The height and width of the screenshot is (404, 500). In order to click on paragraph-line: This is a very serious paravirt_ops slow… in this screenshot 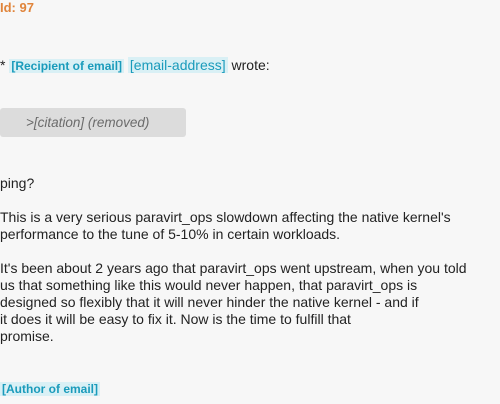, I will do `click(225, 217)`.